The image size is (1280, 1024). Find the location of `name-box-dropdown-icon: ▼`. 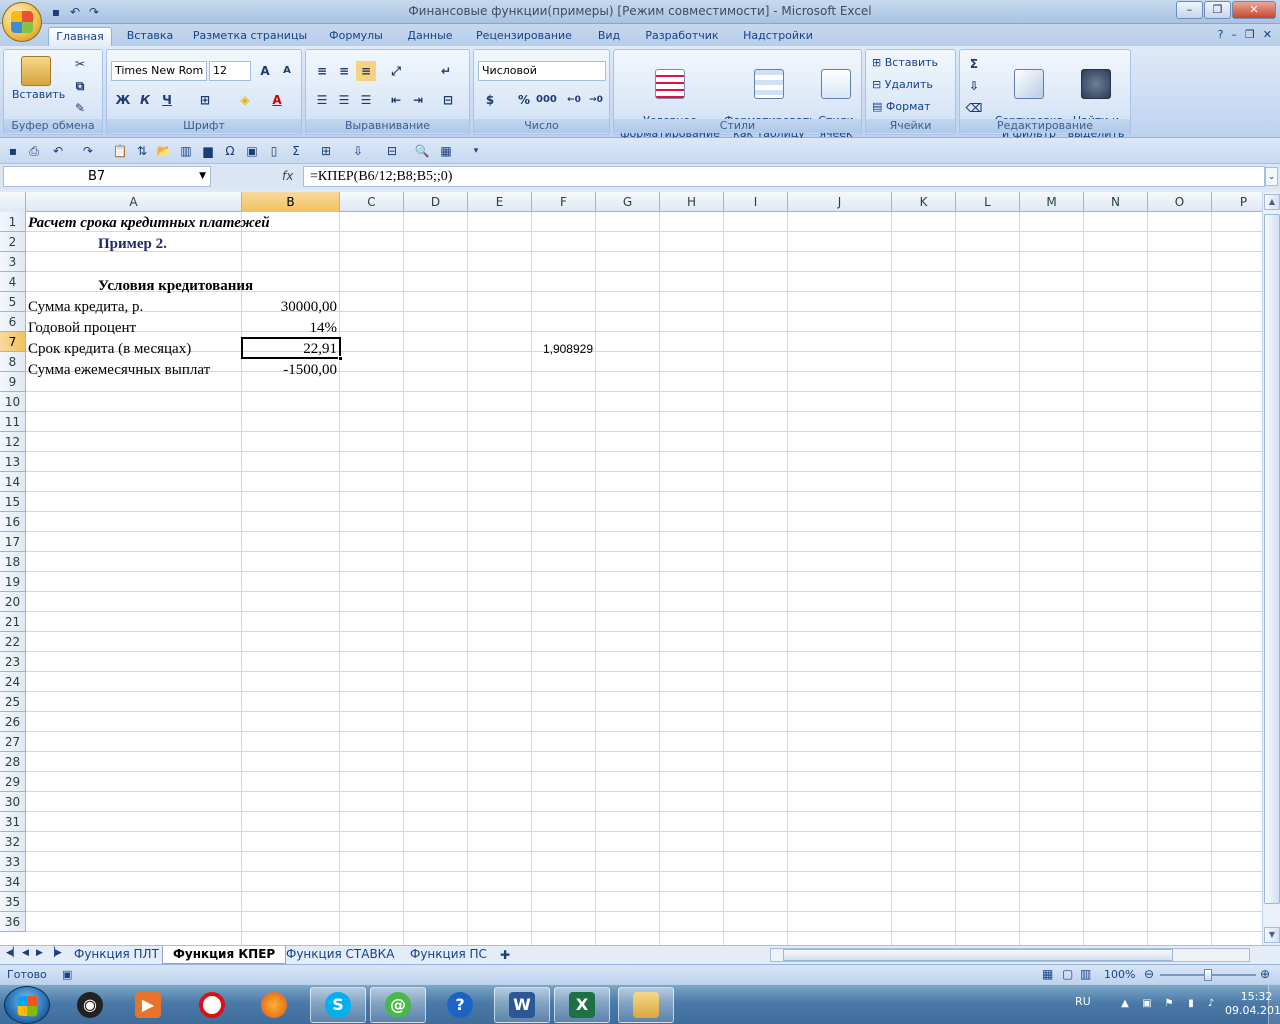

name-box-dropdown-icon: ▼ is located at coordinates (202, 176).